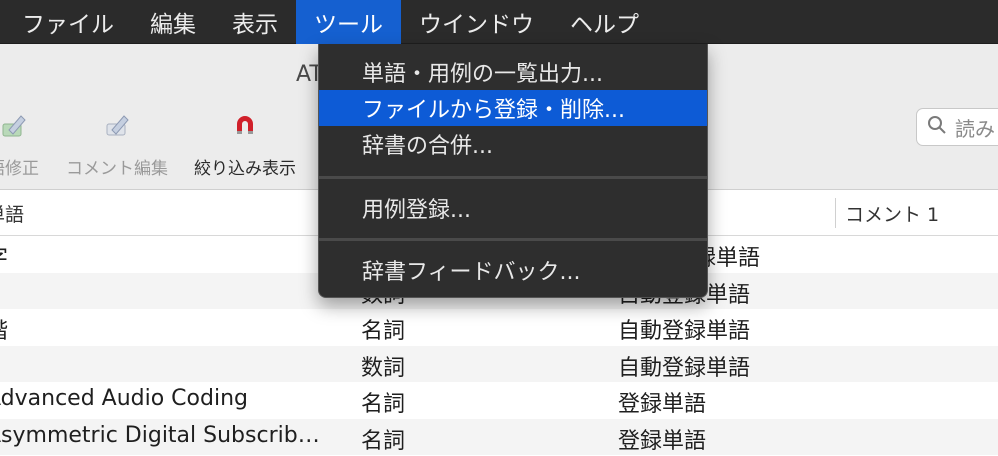  What do you see at coordinates (499, 363) in the screenshot?
I see `table-row: E 数詞 自動登録単語` at bounding box center [499, 363].